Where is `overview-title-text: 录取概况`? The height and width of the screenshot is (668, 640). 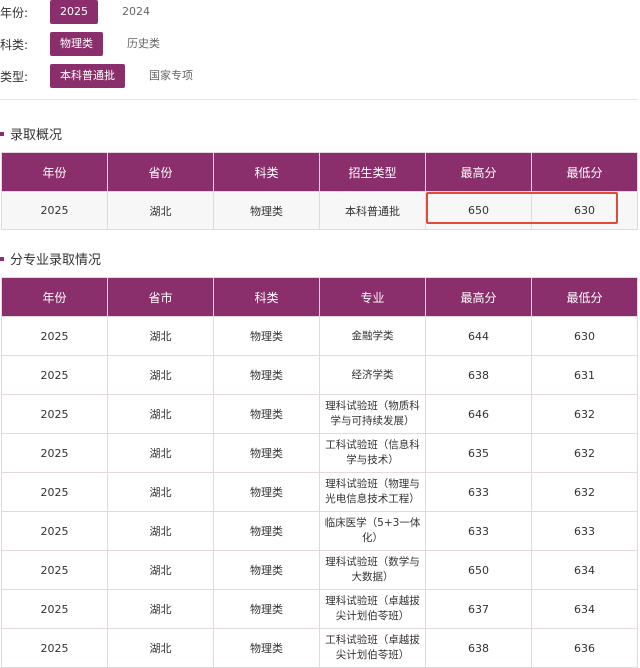 overview-title-text: 录取概况 is located at coordinates (36, 135).